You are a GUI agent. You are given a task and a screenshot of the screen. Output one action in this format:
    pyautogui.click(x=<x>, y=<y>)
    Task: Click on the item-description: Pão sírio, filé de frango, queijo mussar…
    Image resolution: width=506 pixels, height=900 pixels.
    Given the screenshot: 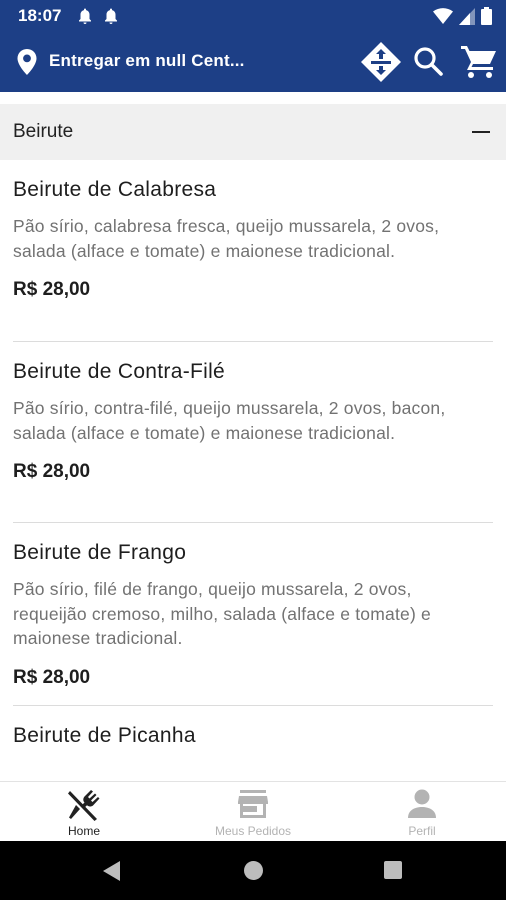 What is the action you would take?
    pyautogui.click(x=222, y=613)
    